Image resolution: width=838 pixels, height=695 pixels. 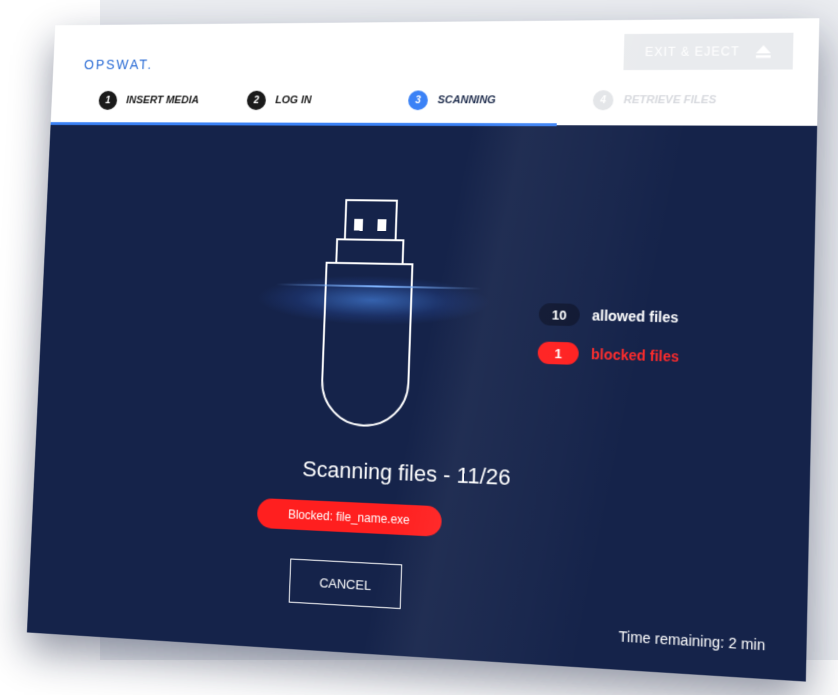 I want to click on exit-eject-button: EXIT & EJECT, so click(x=708, y=51).